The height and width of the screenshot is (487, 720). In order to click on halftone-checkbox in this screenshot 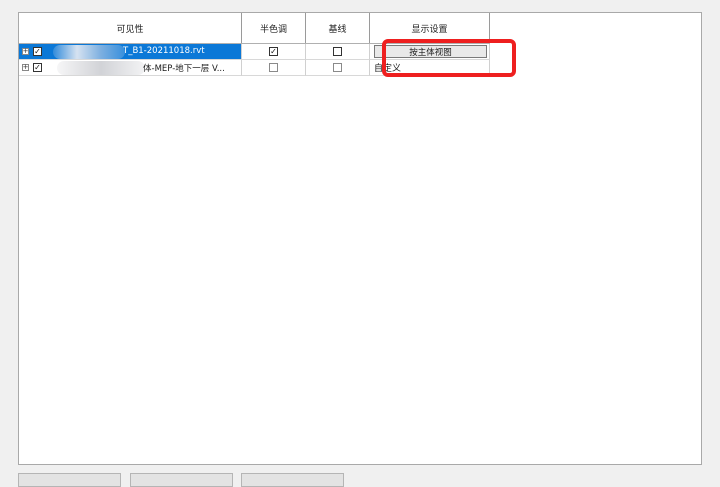, I will do `click(273, 67)`.